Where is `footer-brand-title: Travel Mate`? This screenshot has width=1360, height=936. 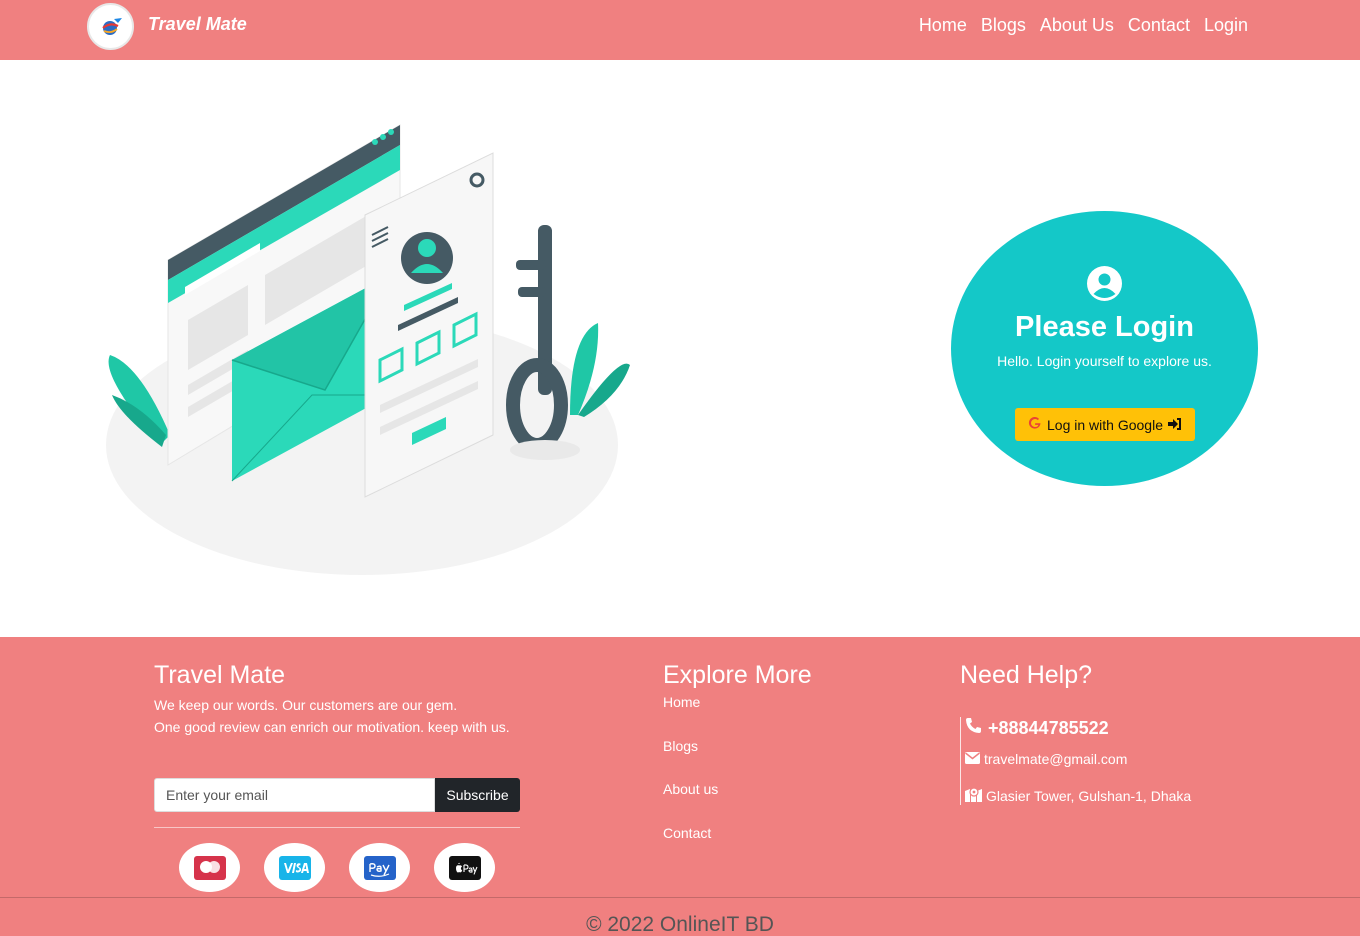 footer-brand-title: Travel Mate is located at coordinates (220, 675).